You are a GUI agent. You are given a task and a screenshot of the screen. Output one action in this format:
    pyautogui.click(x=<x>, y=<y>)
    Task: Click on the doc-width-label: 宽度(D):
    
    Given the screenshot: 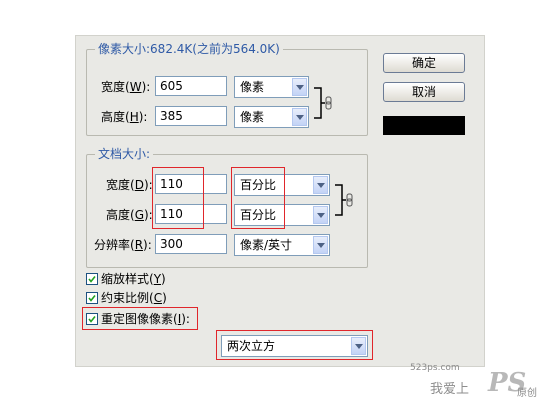 What is the action you would take?
    pyautogui.click(x=129, y=185)
    